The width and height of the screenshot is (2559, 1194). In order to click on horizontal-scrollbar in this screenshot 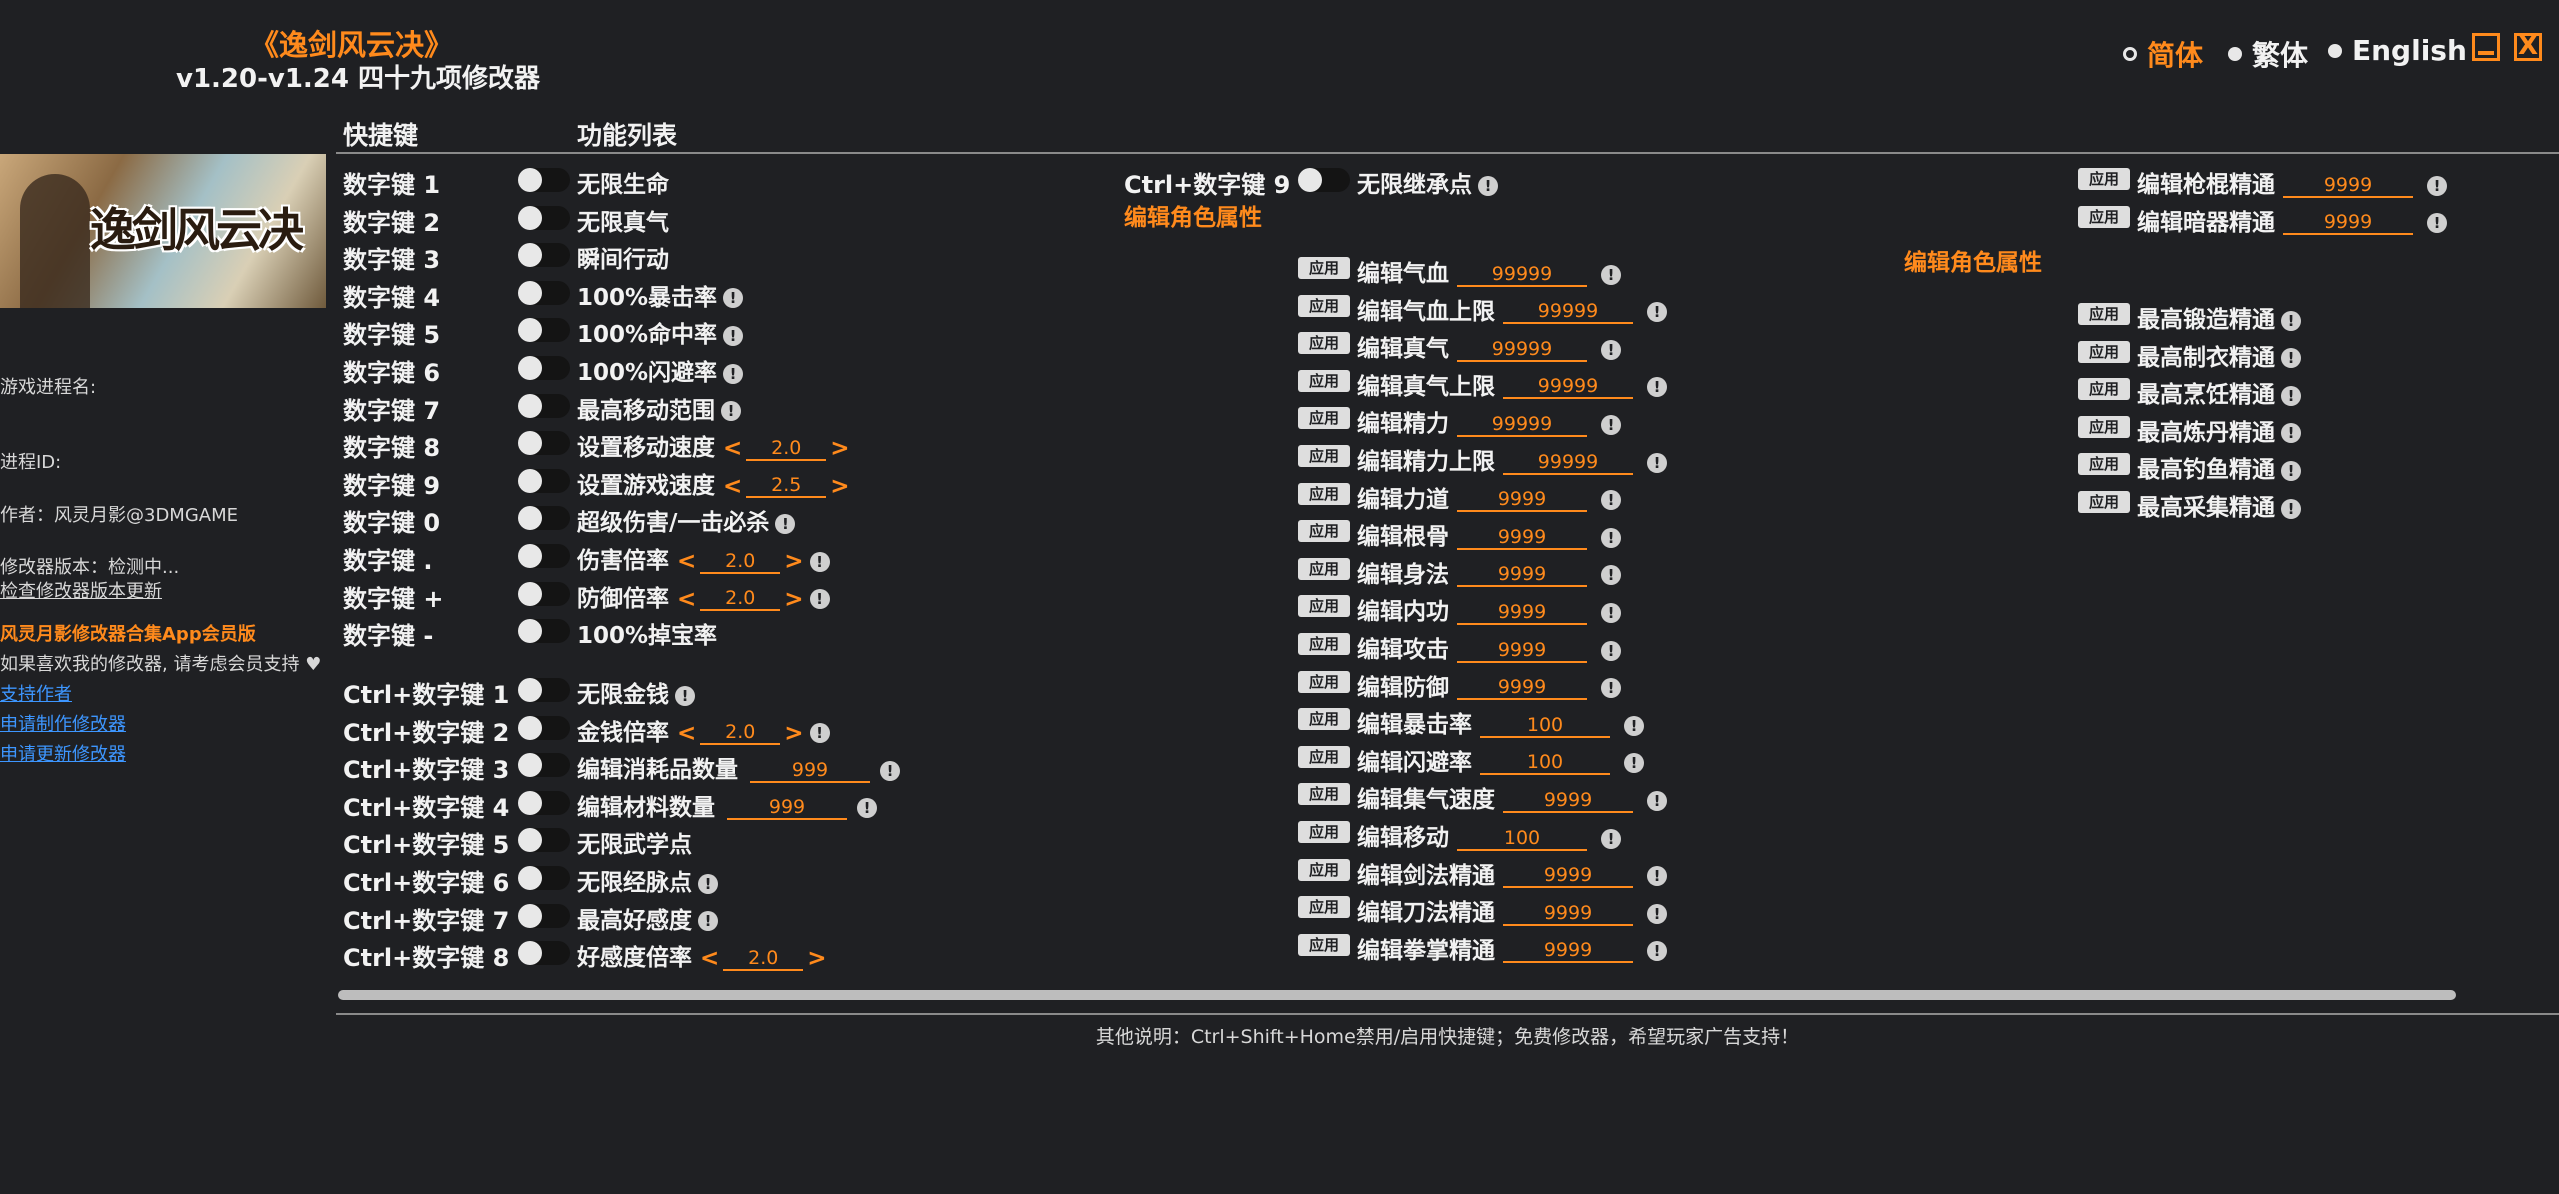, I will do `click(1397, 995)`.